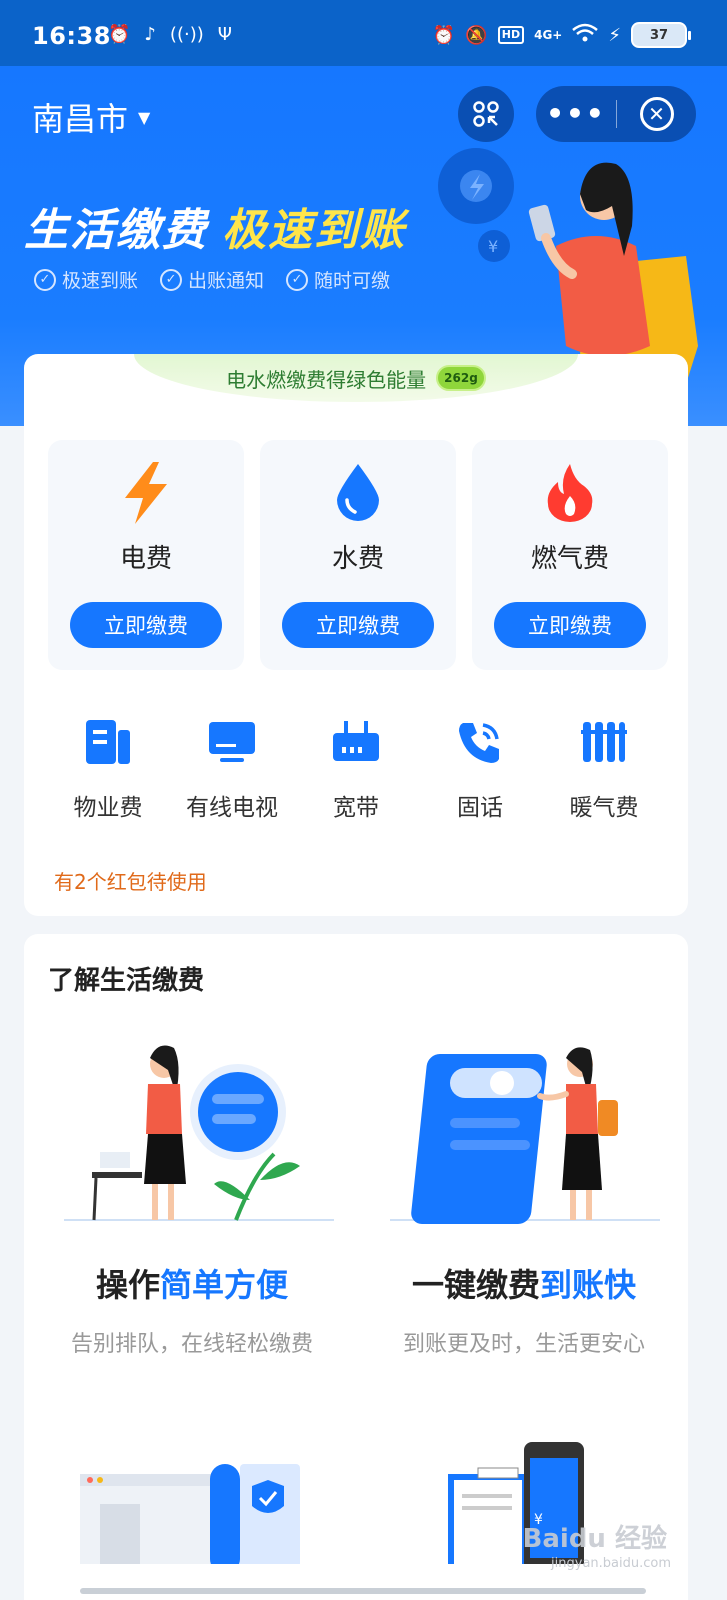 The width and height of the screenshot is (727, 1600). I want to click on service-label: 固话, so click(480, 808).